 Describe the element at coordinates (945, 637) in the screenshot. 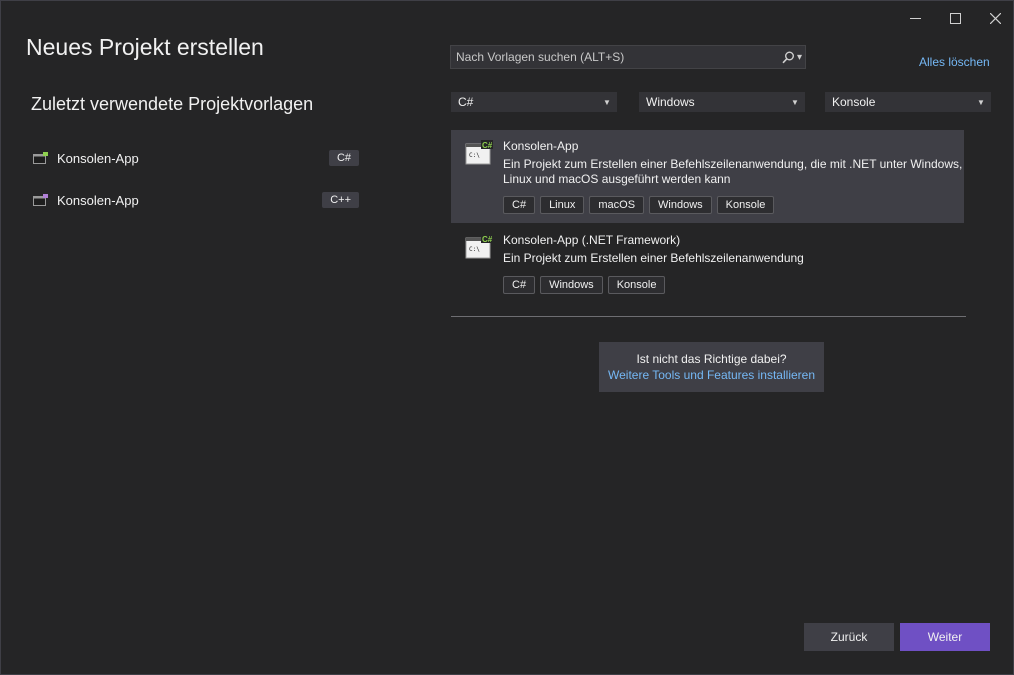

I see `next-button: Weiter` at that location.